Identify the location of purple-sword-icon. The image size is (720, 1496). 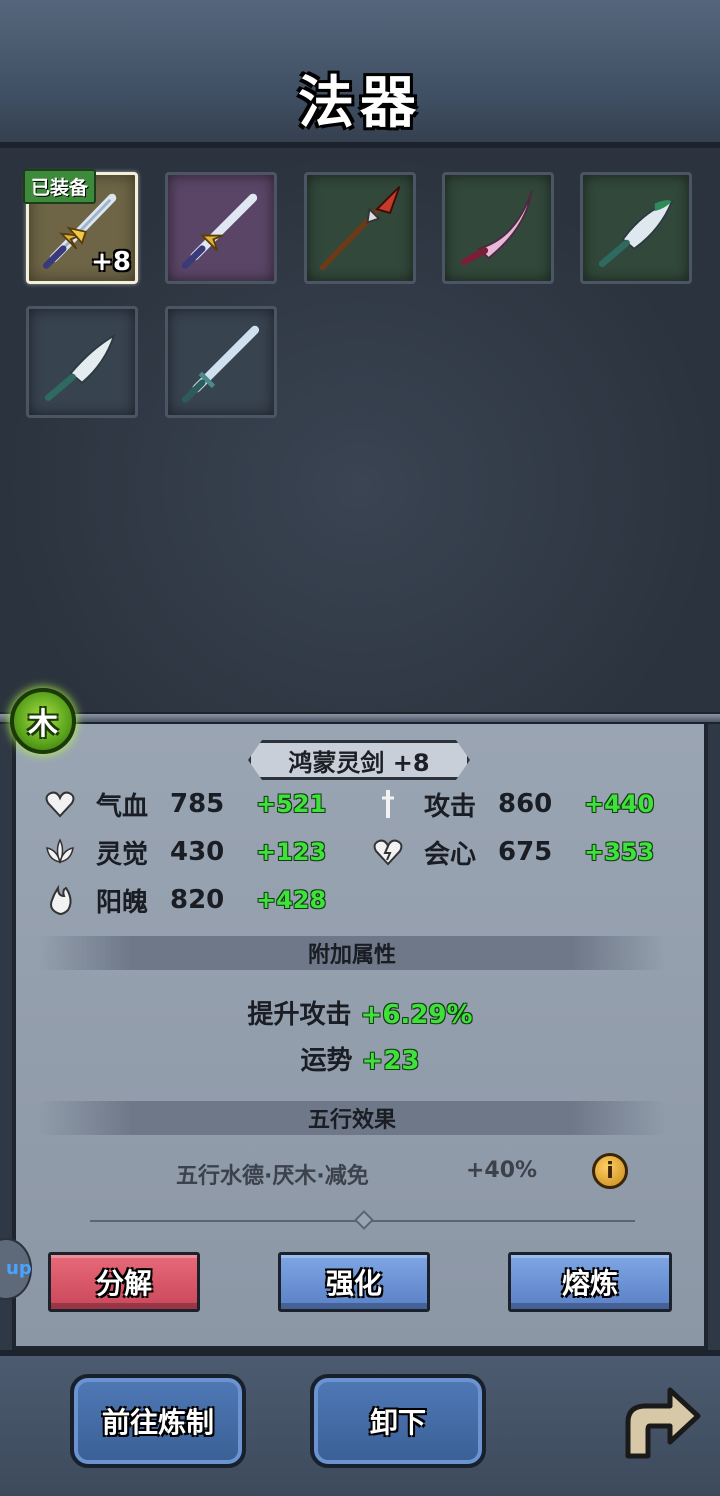
(219, 231).